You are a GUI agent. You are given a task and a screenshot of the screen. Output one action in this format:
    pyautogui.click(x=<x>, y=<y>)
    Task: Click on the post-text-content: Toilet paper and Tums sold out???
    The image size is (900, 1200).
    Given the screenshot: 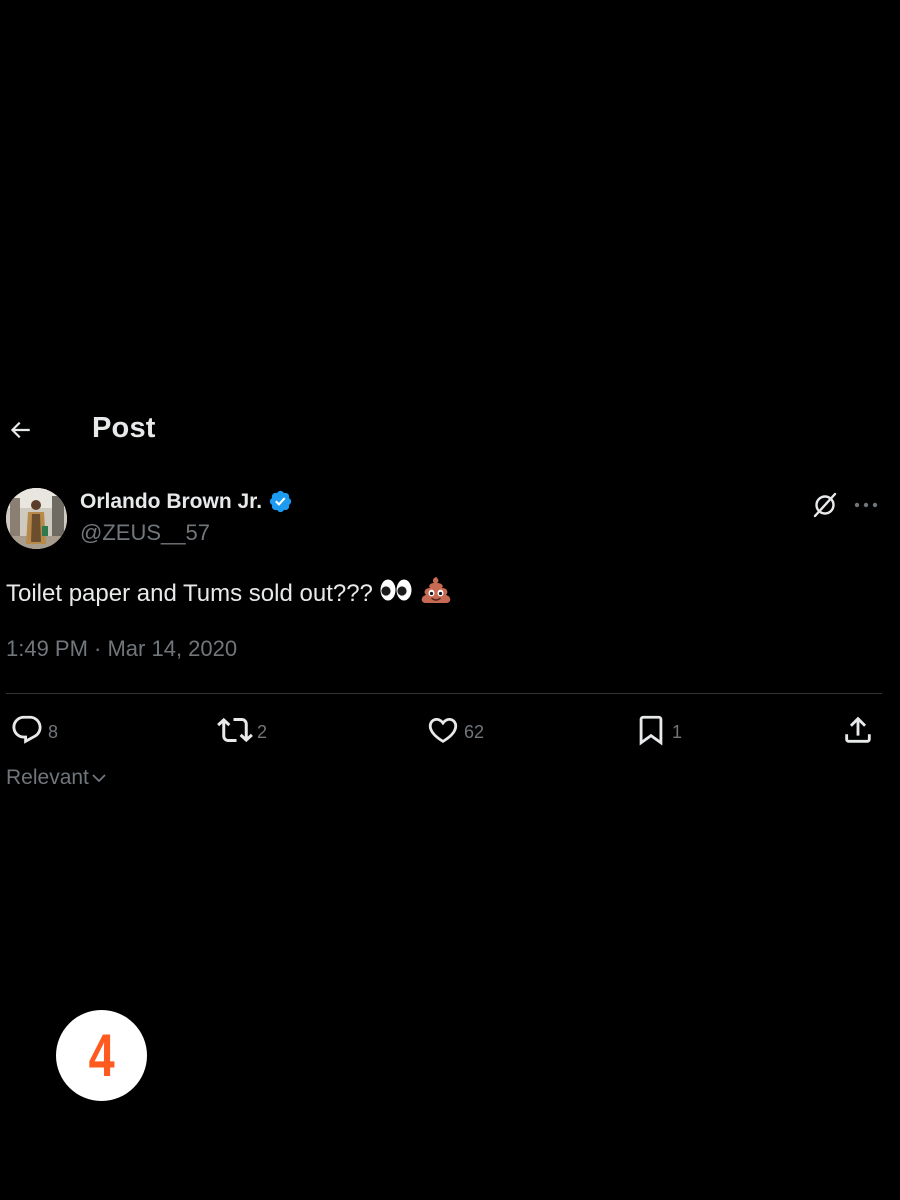 What is the action you would take?
    pyautogui.click(x=189, y=593)
    